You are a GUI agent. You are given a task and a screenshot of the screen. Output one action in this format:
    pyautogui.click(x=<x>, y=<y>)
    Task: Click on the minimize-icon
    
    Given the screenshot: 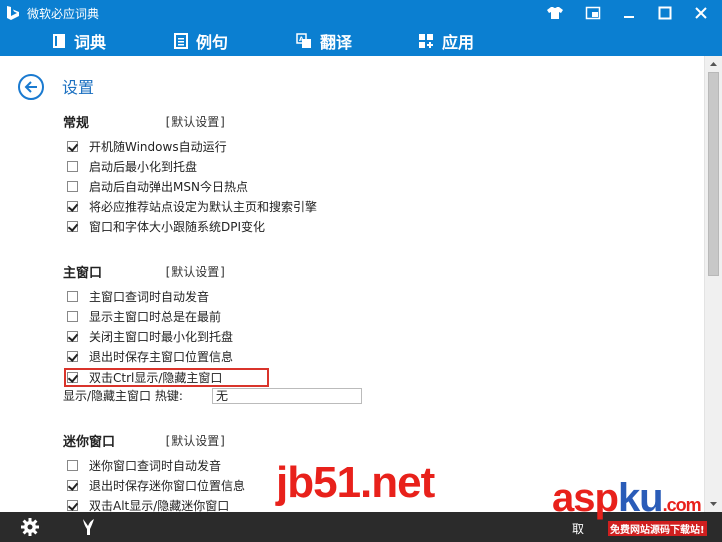 What is the action you would take?
    pyautogui.click(x=629, y=13)
    